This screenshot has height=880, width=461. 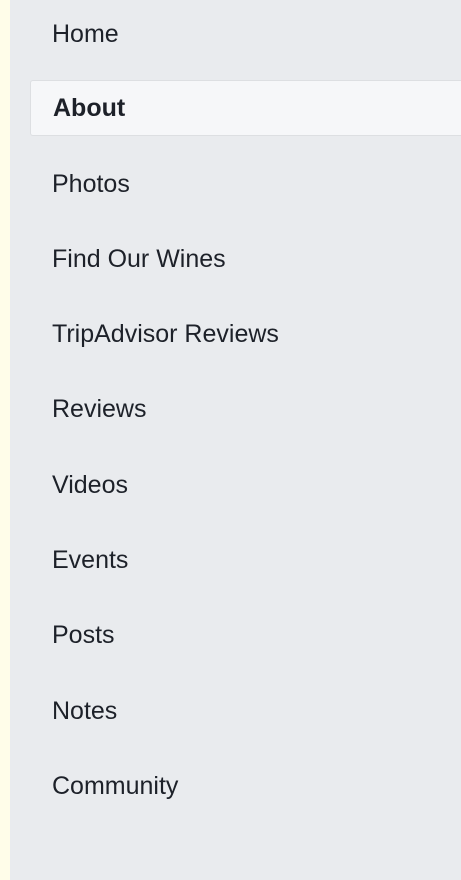 I want to click on nav-item-photos: Photos, so click(x=245, y=184).